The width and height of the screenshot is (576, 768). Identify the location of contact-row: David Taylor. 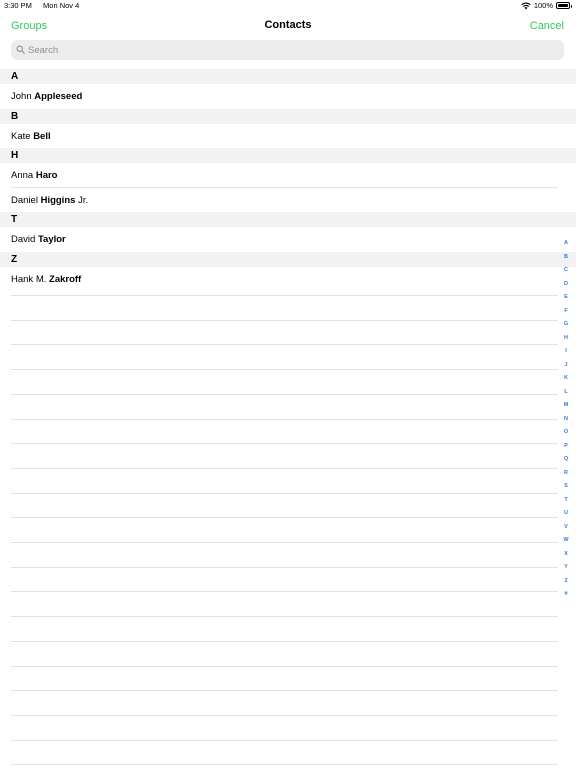
(288, 239).